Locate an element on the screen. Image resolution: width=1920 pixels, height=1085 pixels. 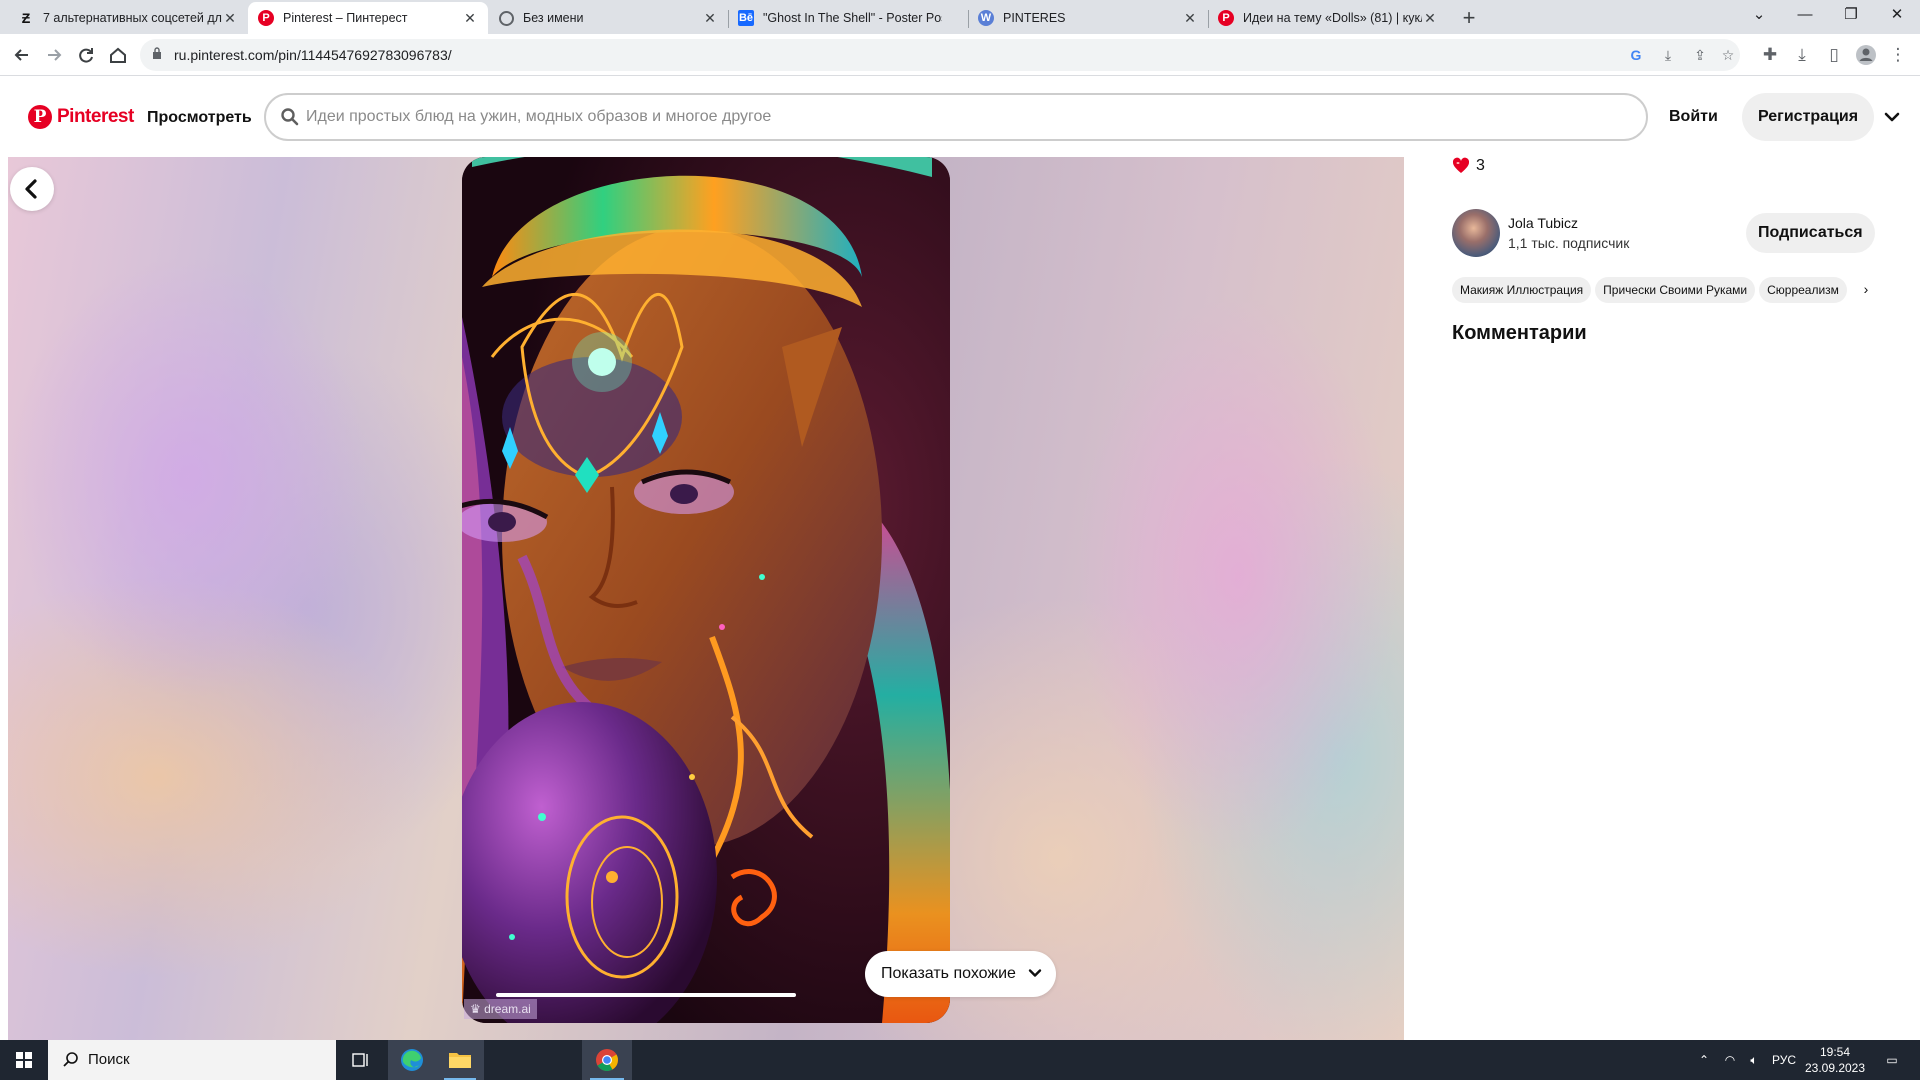
tab-pinterest-active: P Pinterest – Пинтерест ✕ is located at coordinates (368, 18).